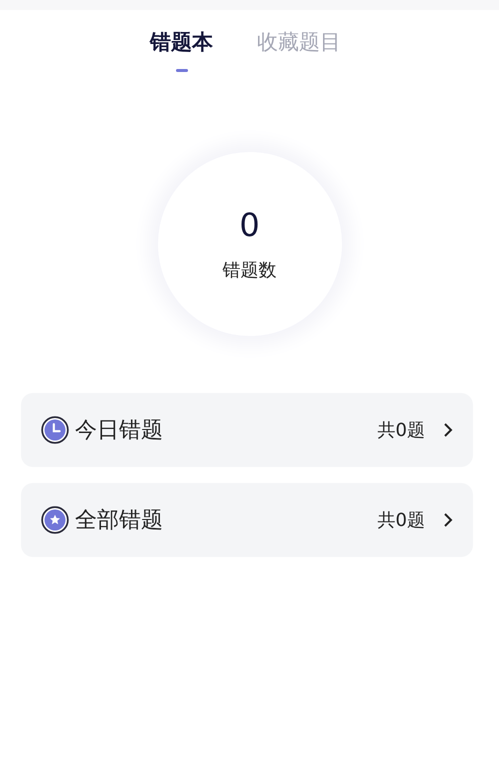 This screenshot has width=499, height=775. Describe the element at coordinates (119, 431) in the screenshot. I see `row-title: 今日错题` at that location.